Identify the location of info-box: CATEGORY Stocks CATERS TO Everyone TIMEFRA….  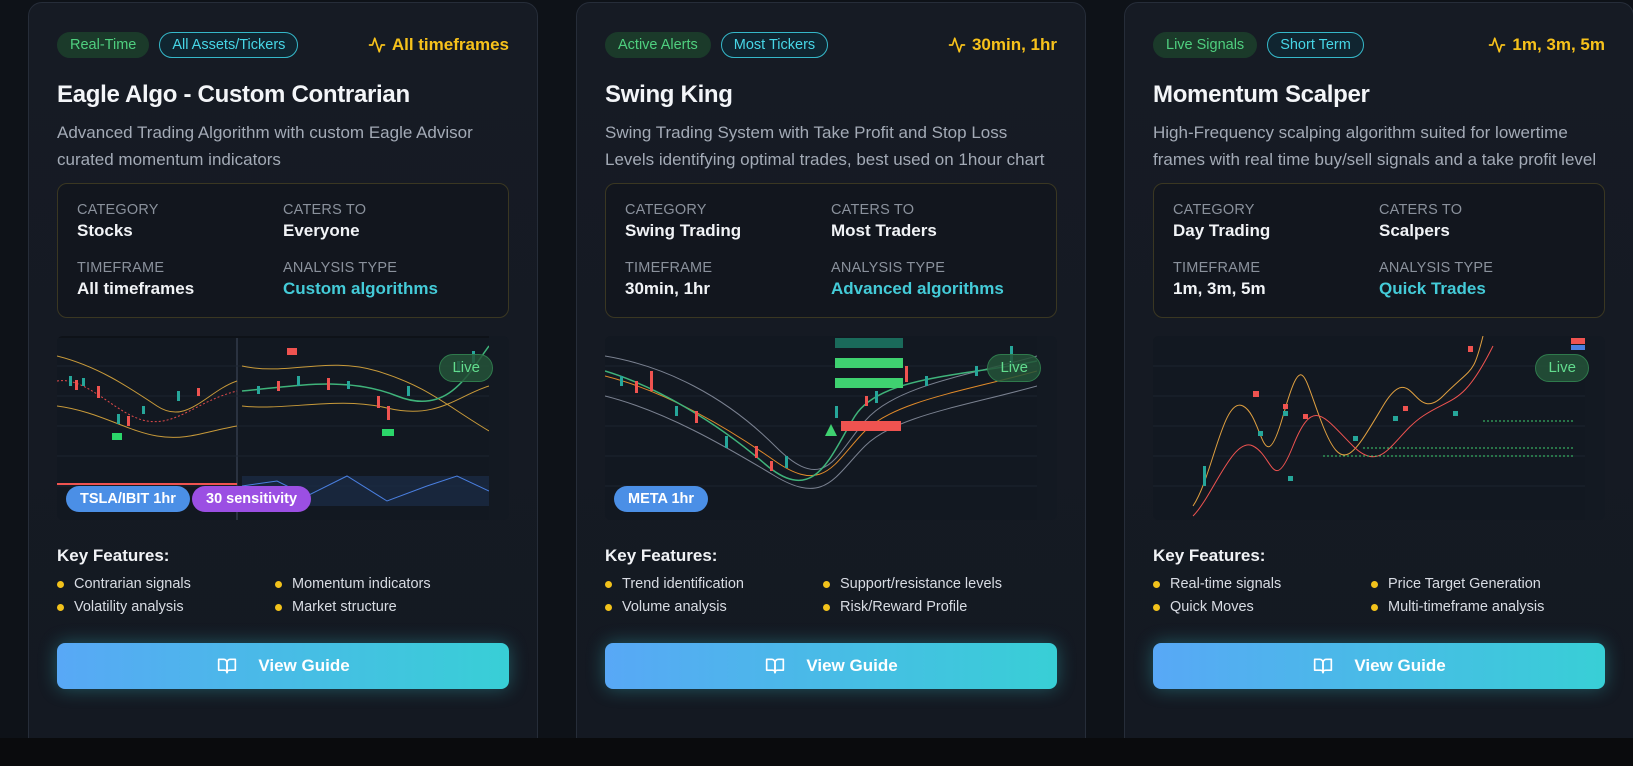
(283, 250).